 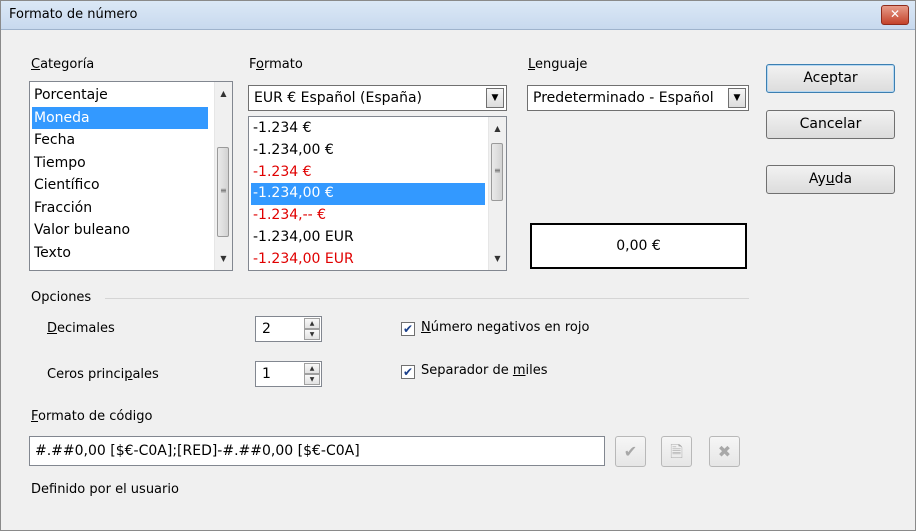 I want to click on format-preview: 0,00 €, so click(x=638, y=246).